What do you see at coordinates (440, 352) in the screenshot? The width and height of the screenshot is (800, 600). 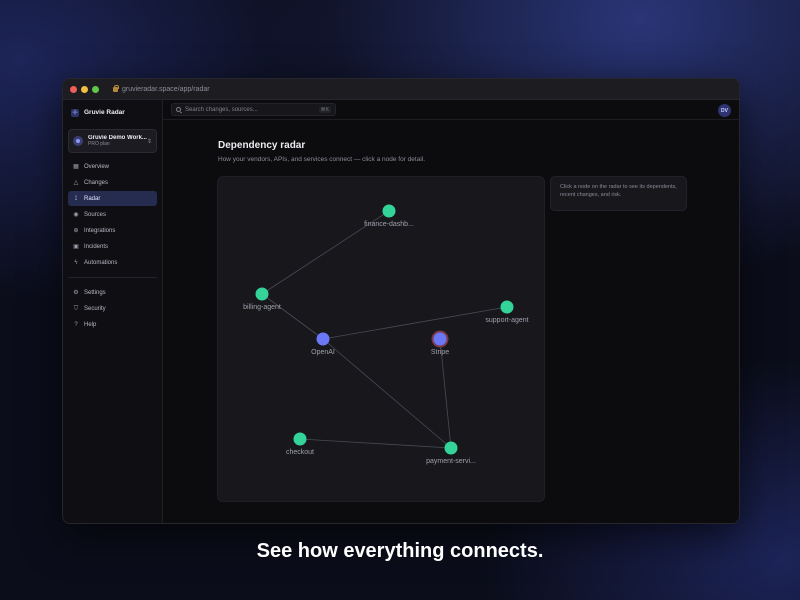 I see `node-label: Stripe` at bounding box center [440, 352].